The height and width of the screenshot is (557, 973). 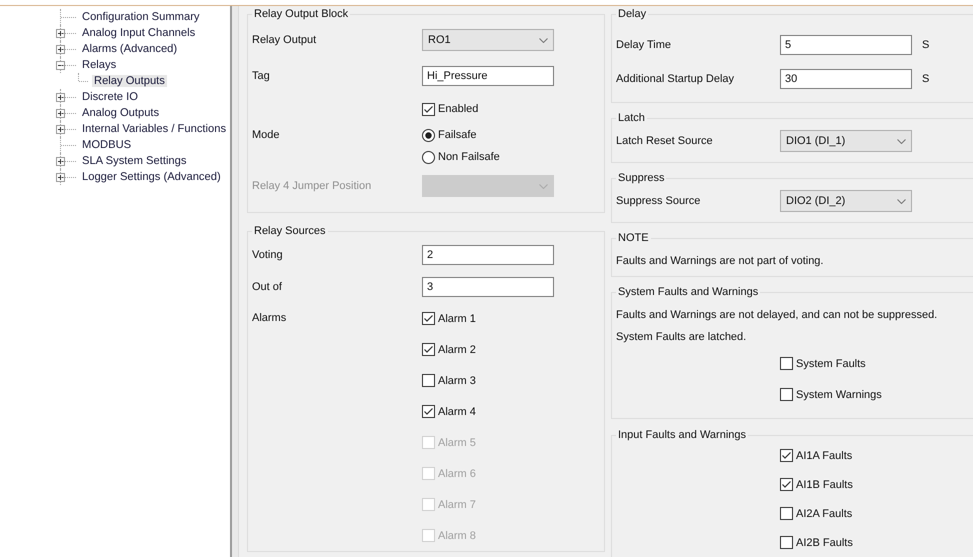 I want to click on tree-item: Alarms (Advanced), so click(x=130, y=49).